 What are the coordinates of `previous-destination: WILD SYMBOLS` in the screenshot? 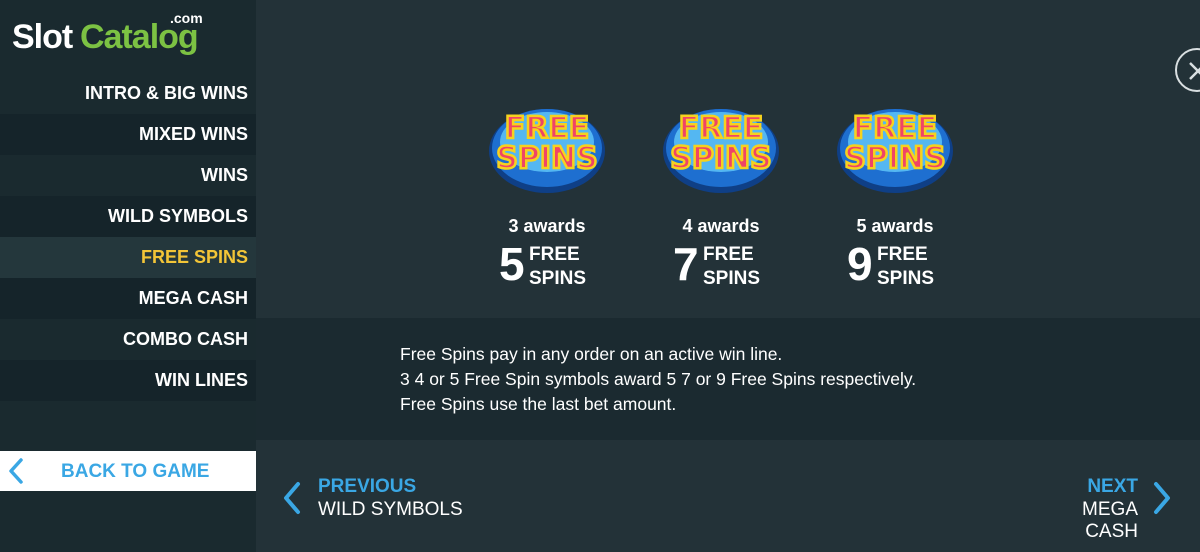 It's located at (390, 509).